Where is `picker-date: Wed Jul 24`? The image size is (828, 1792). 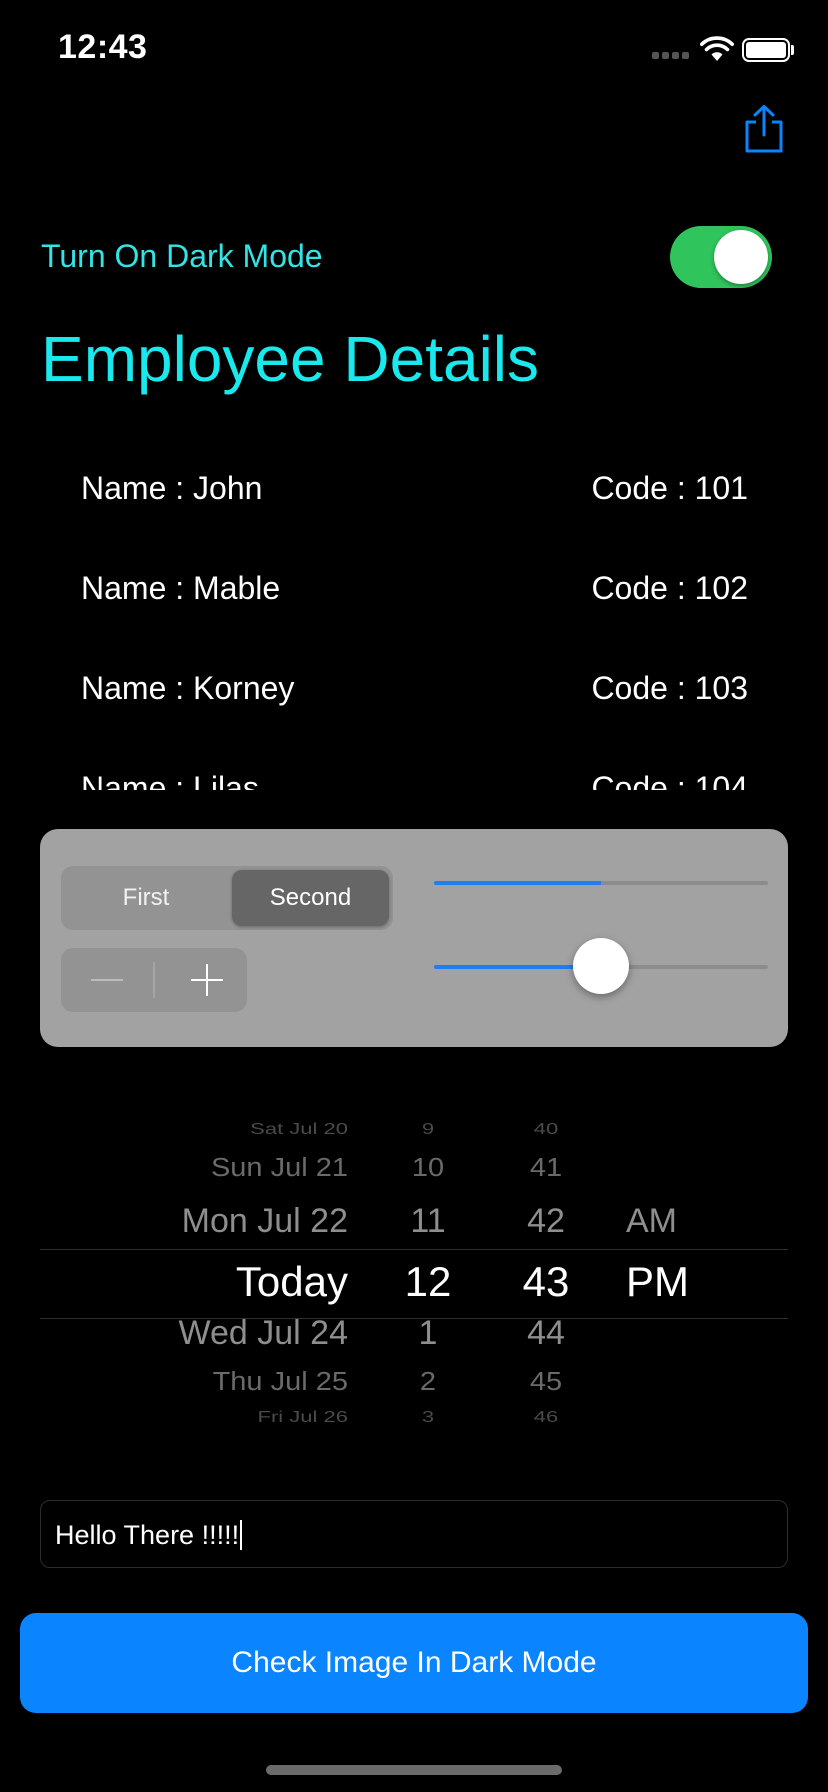
picker-date: Wed Jul 24 is located at coordinates (263, 1333).